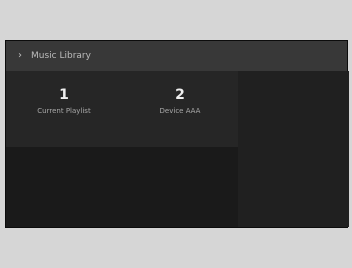  I want to click on tile-number: 2, so click(180, 95).